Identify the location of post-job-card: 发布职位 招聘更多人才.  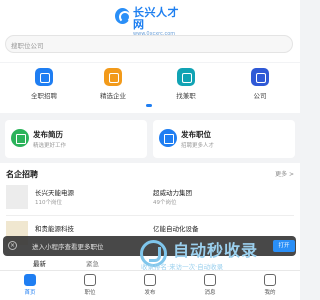
(224, 139).